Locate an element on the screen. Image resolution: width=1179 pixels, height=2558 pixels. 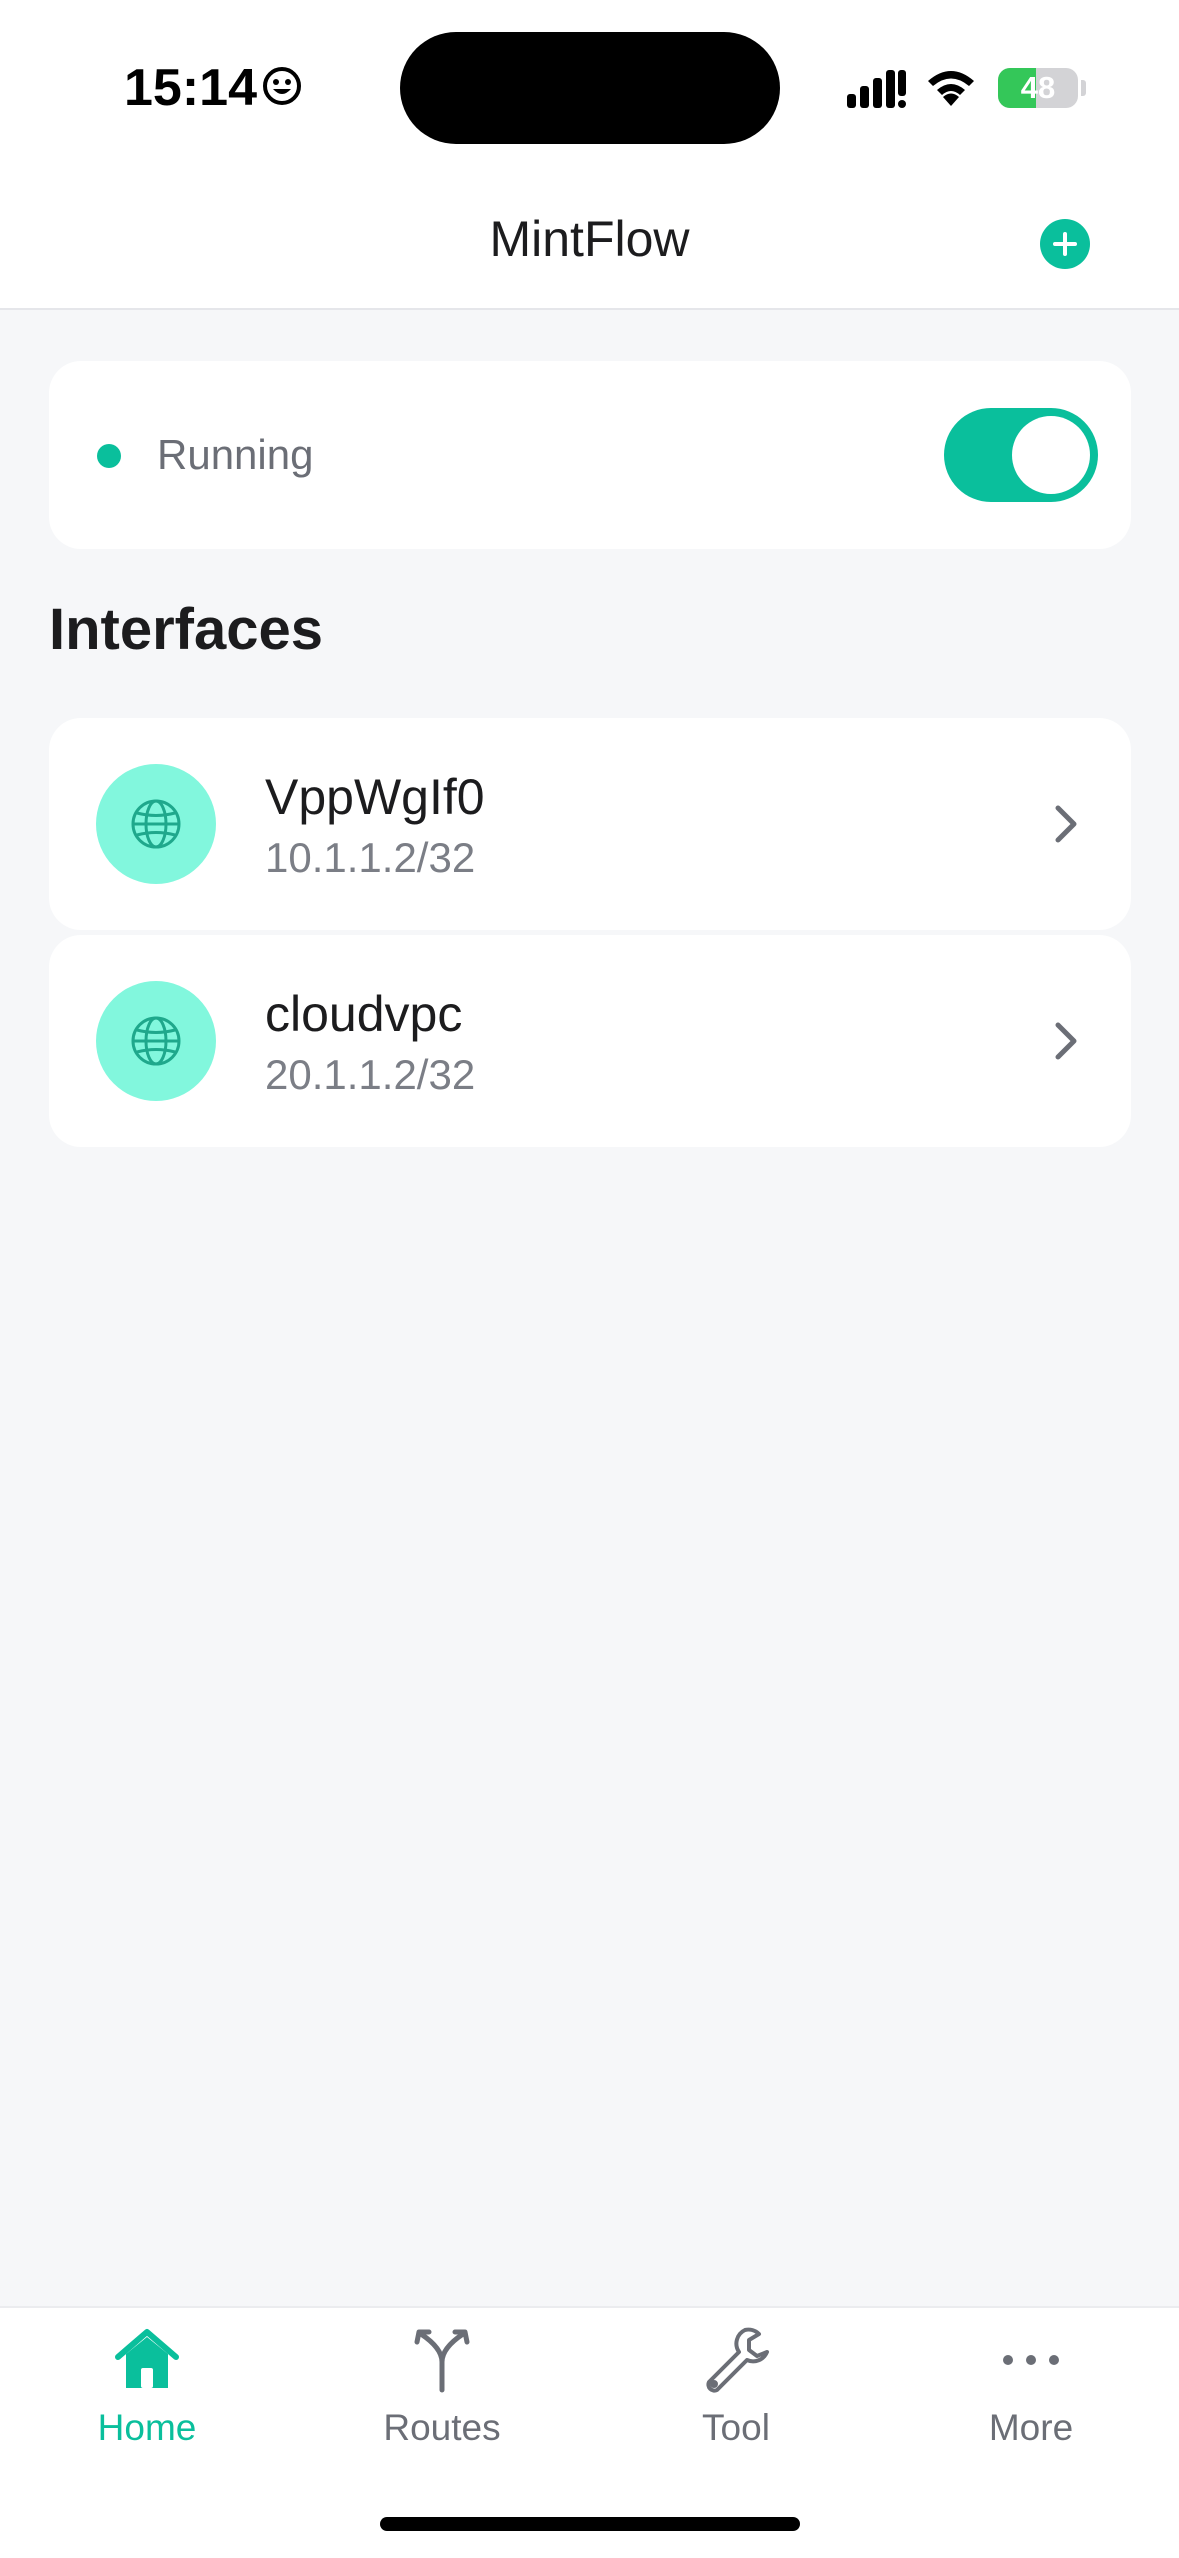
home-icon is located at coordinates (147, 2358).